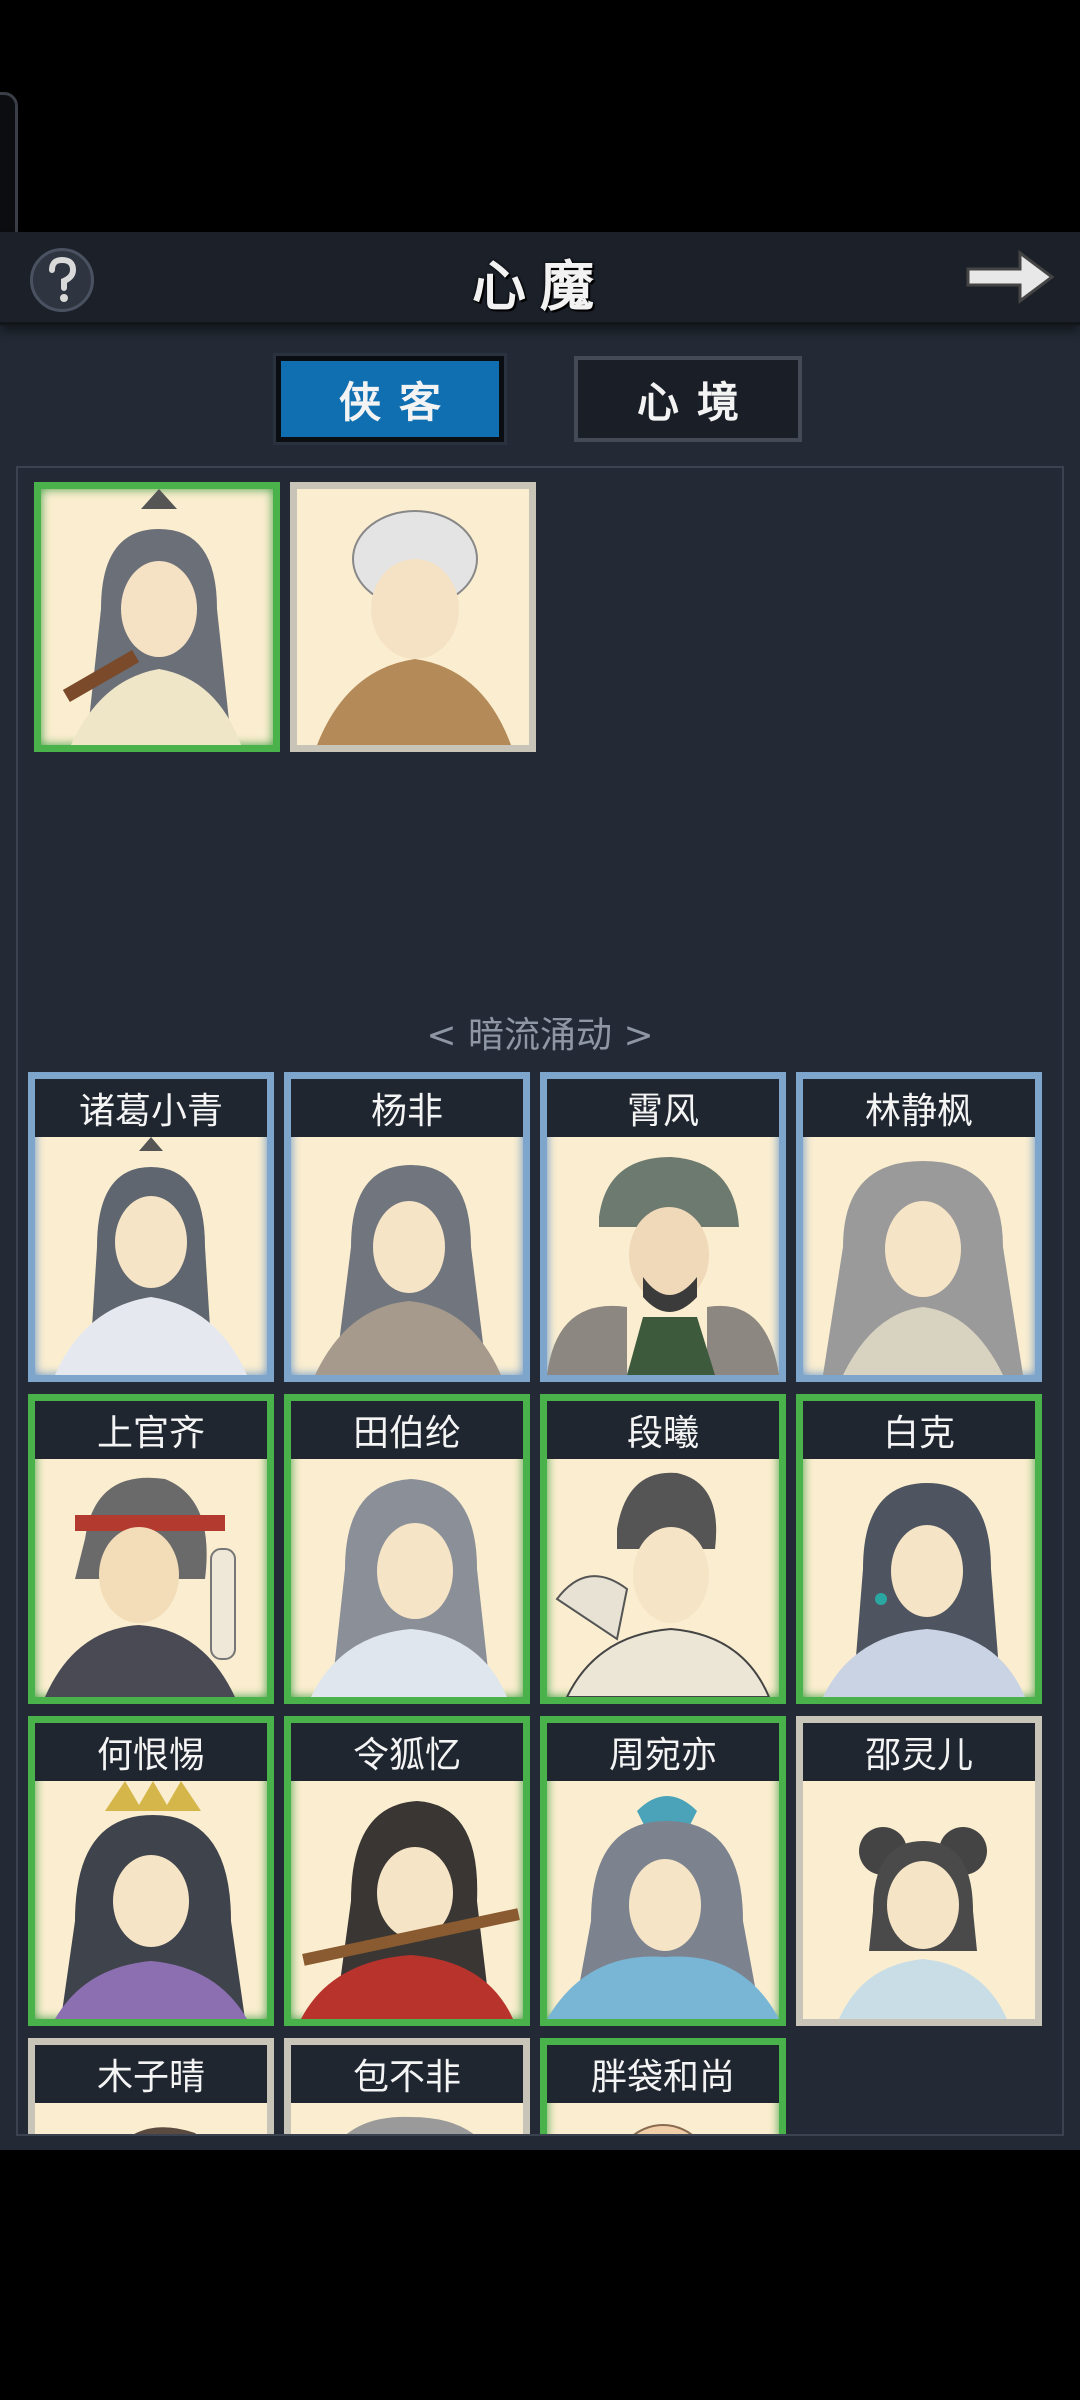 The image size is (1080, 2400). I want to click on character-card: 胖袋和尚, so click(663, 2086).